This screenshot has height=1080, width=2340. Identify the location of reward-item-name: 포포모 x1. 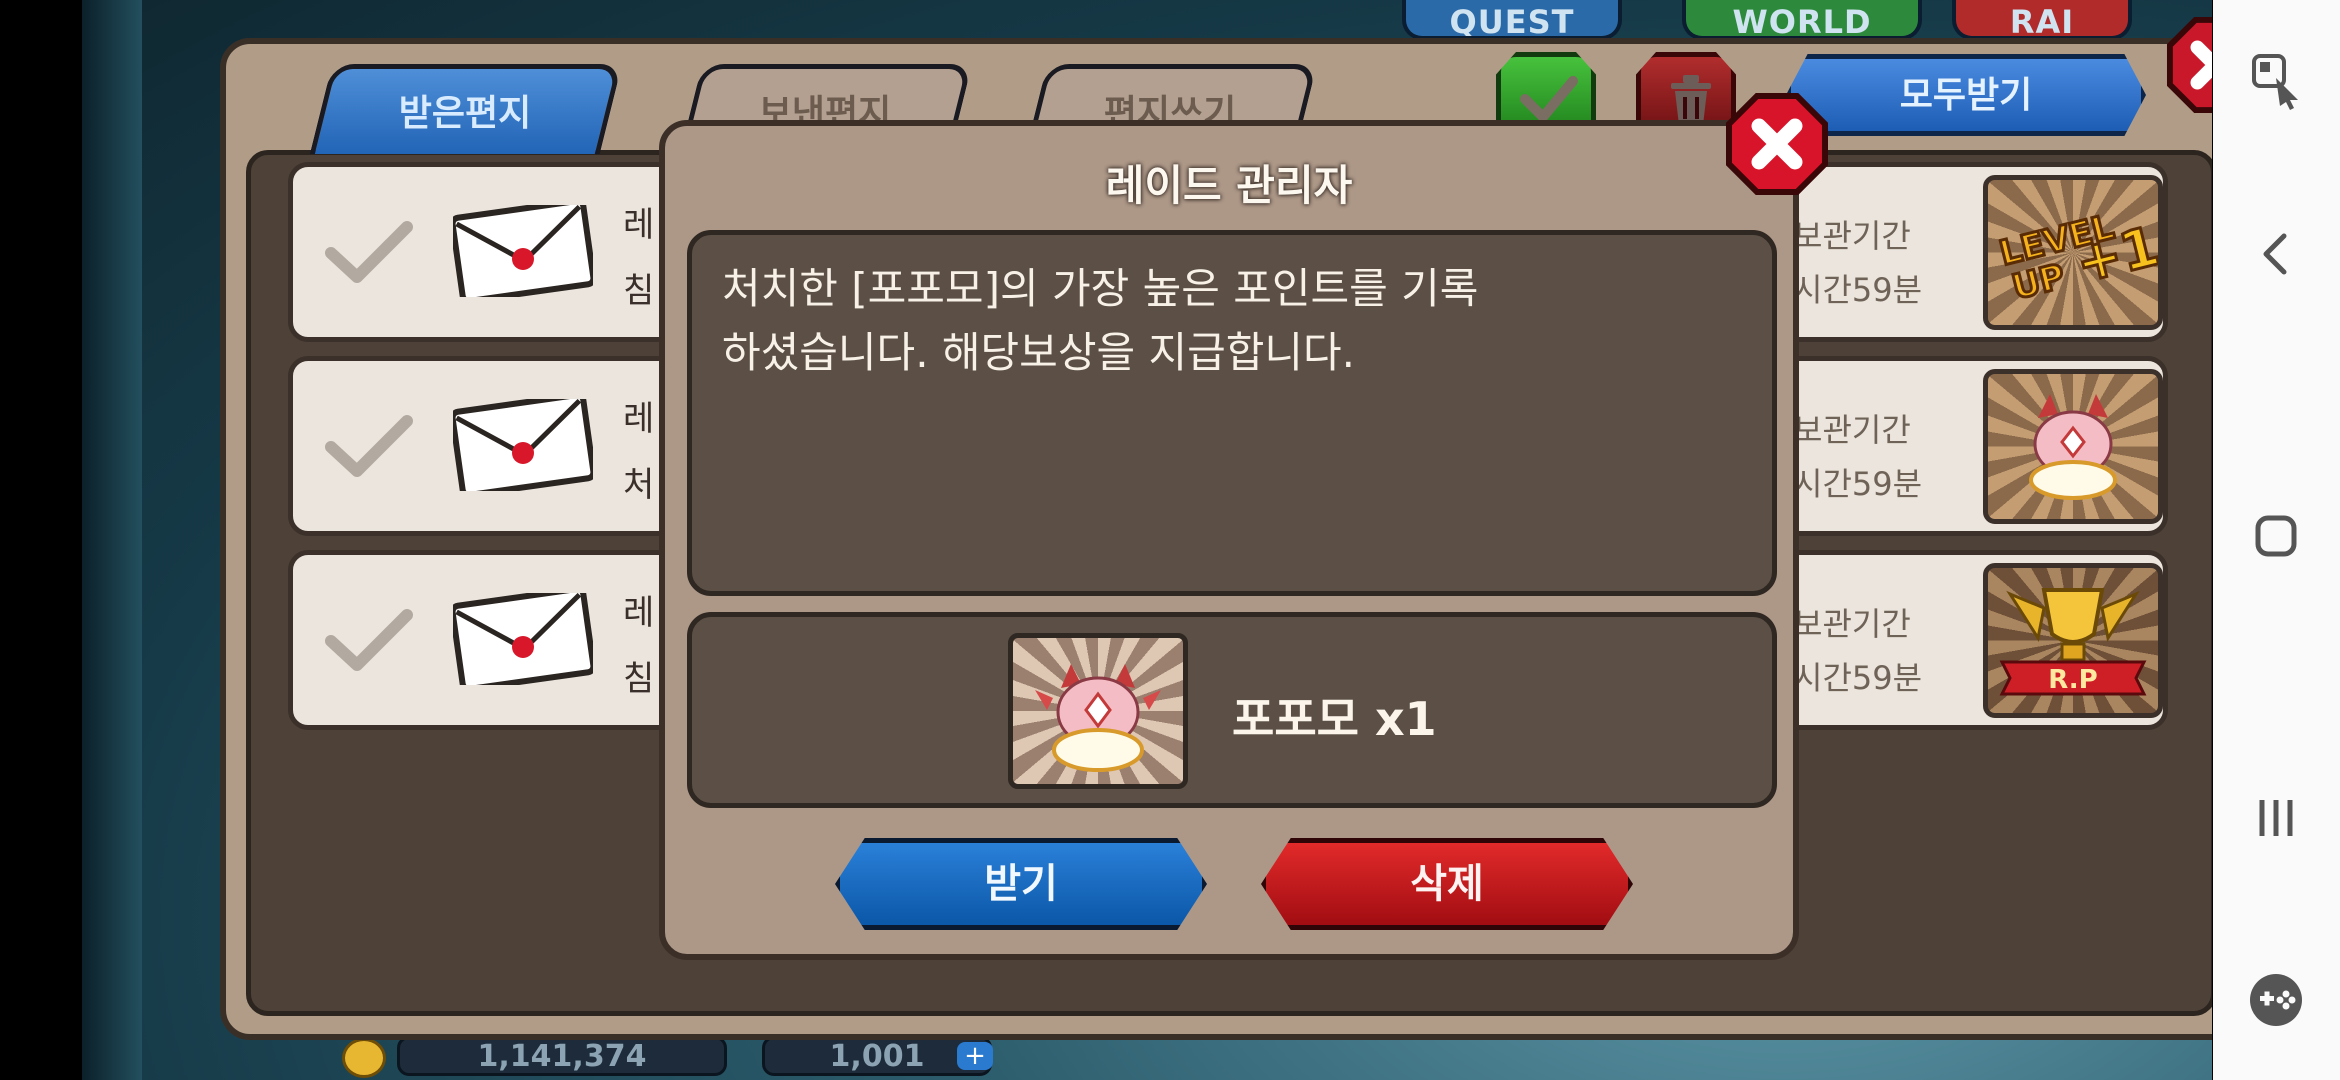
(1334, 719).